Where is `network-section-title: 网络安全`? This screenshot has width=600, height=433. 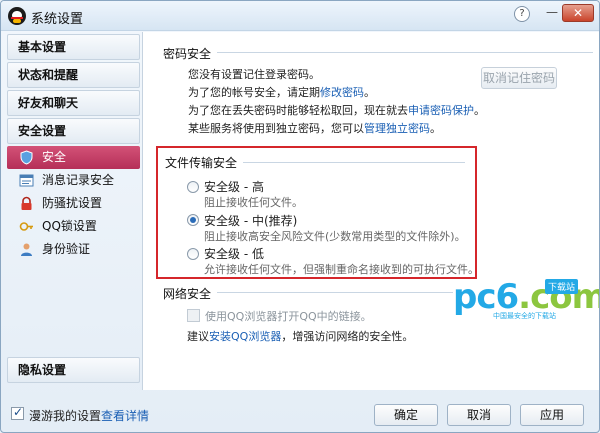
network-section-title: 网络安全 is located at coordinates (190, 293).